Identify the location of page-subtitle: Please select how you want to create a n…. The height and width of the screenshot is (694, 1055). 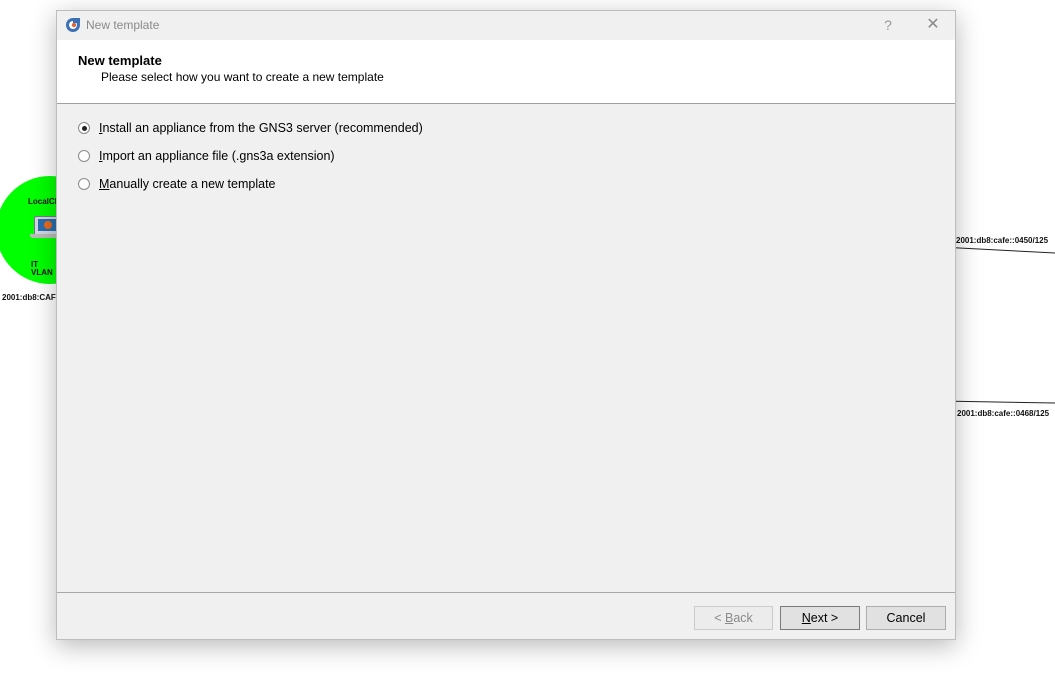
(242, 77).